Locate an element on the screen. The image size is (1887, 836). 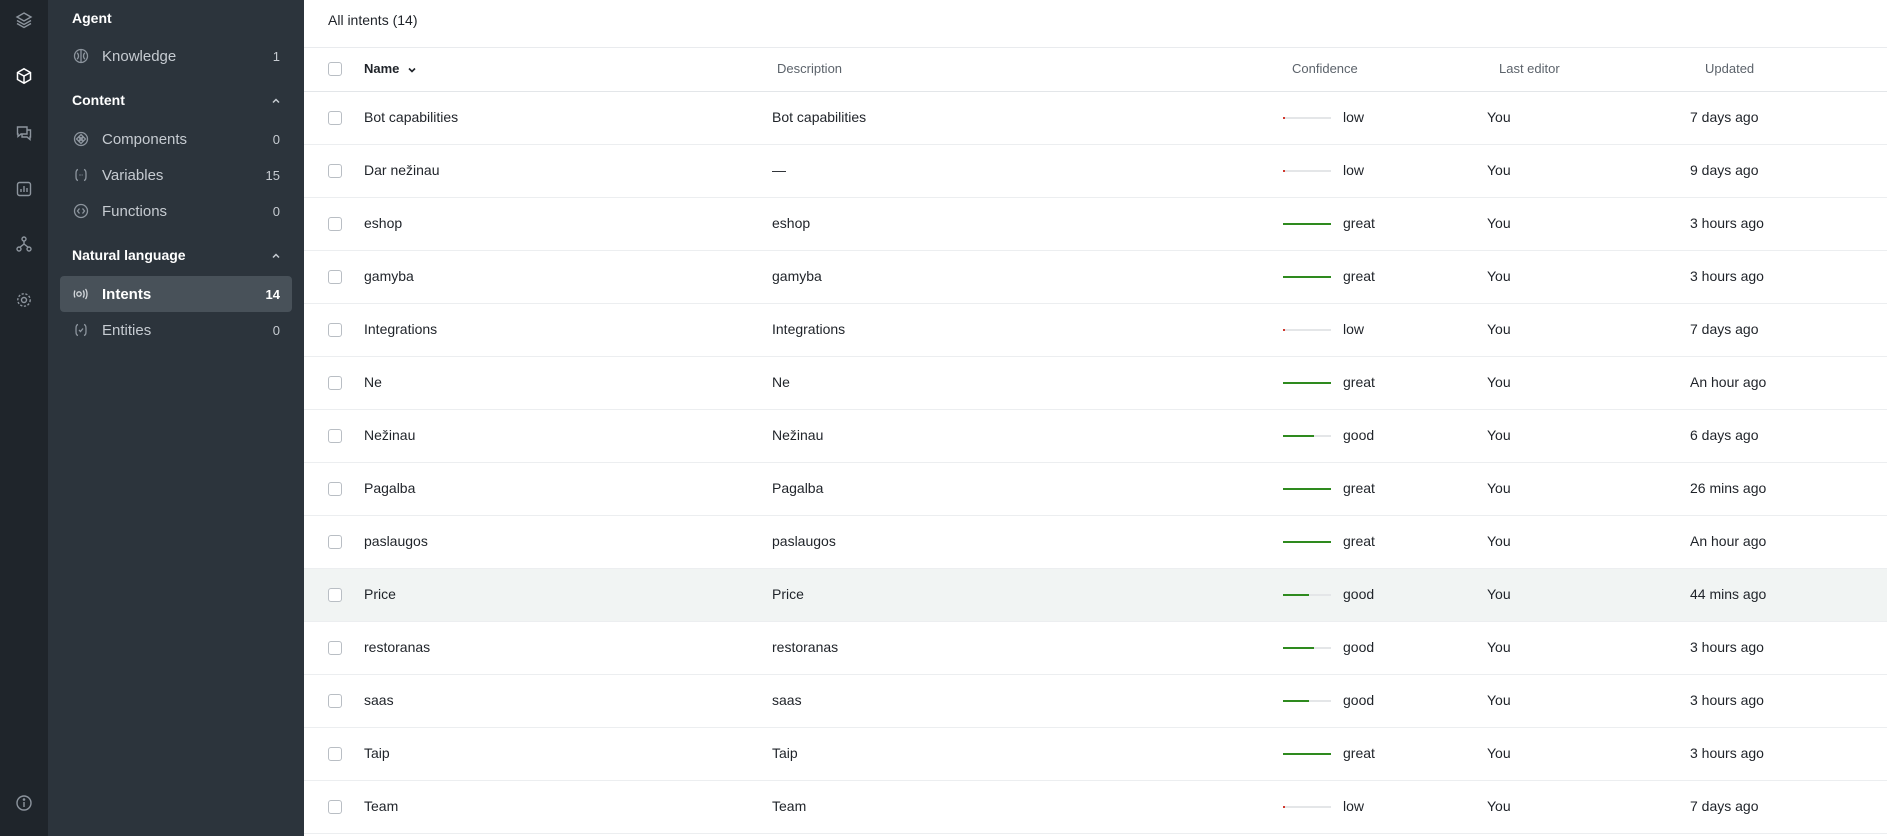
column-header-updated: Updated is located at coordinates (1729, 68).